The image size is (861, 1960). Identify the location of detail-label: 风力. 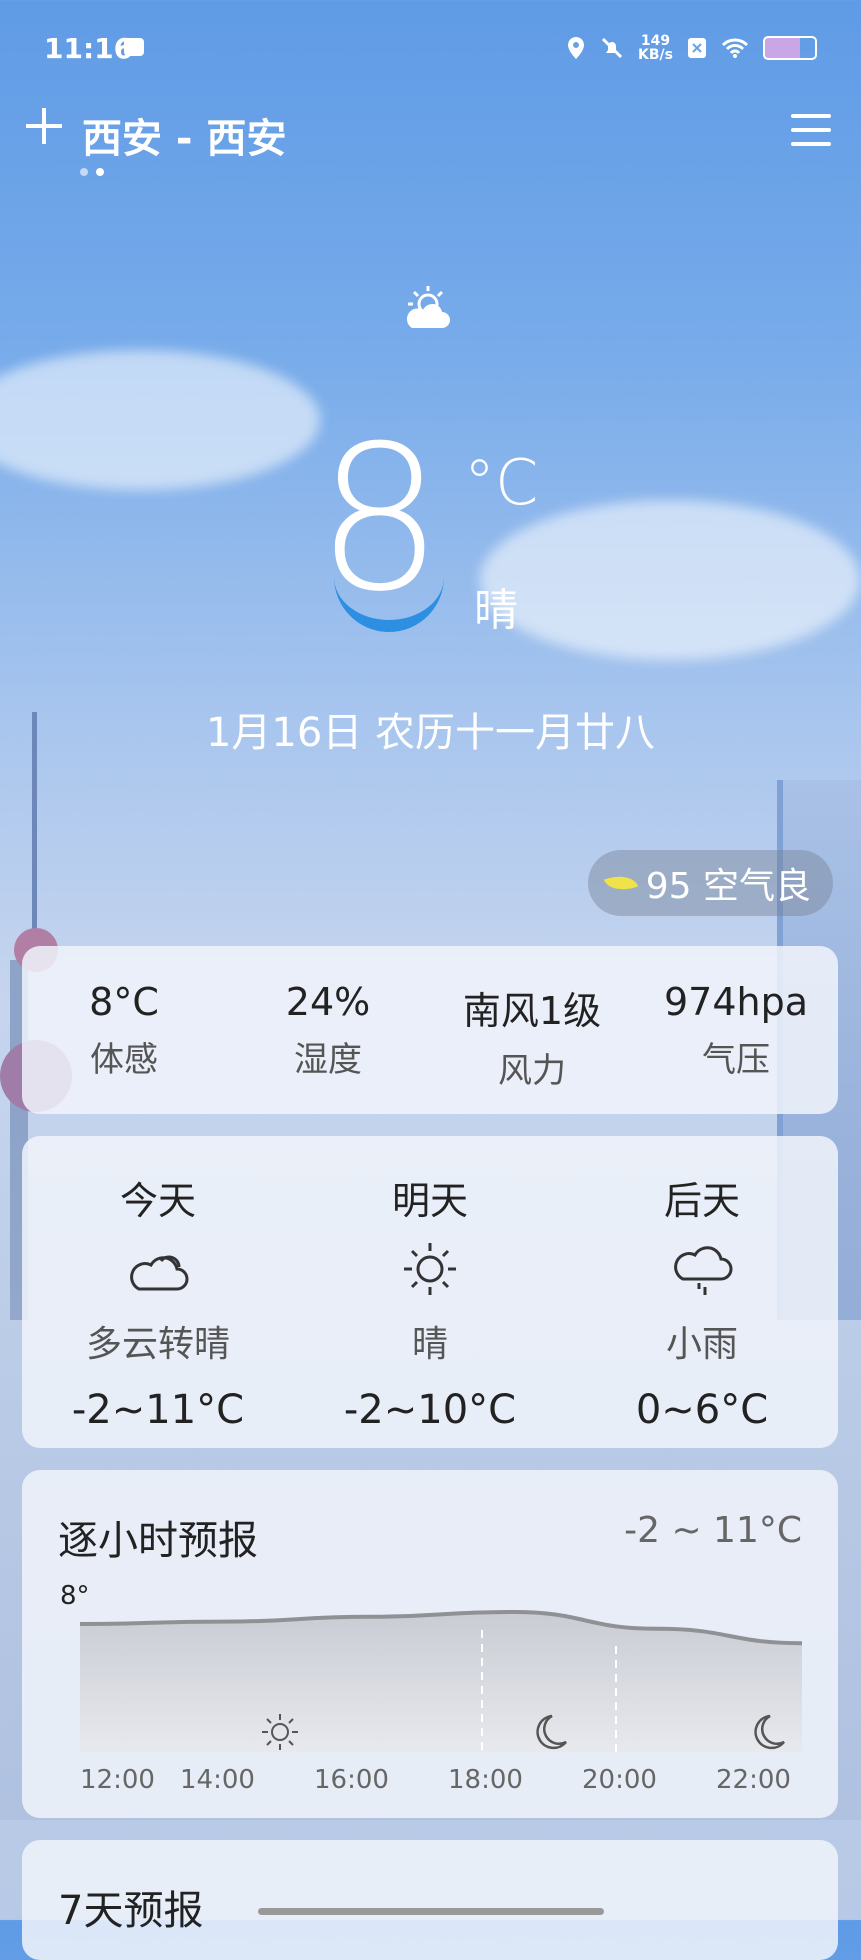
(532, 1071).